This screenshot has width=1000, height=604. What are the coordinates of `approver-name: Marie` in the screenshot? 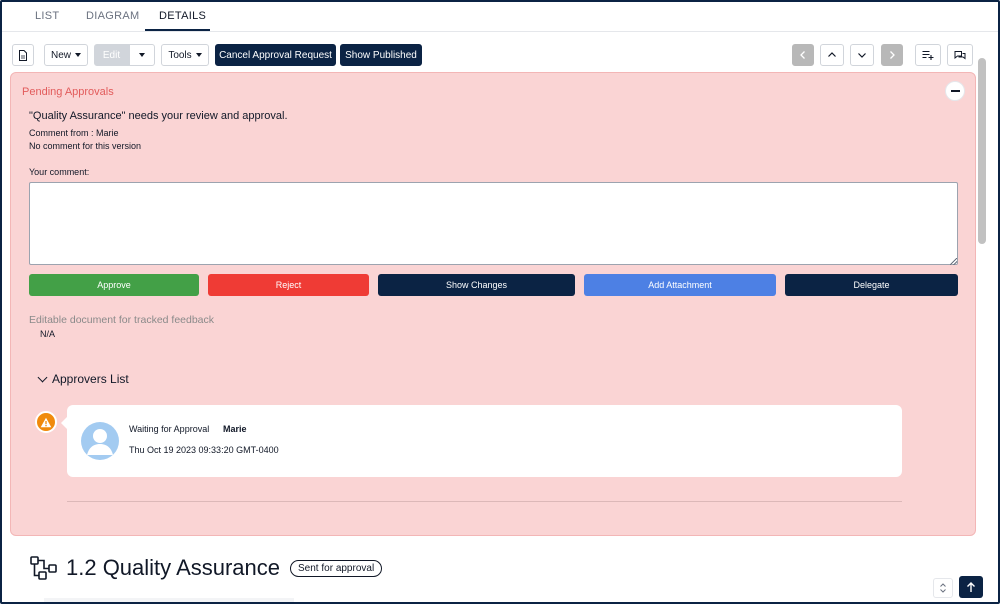 It's located at (235, 429).